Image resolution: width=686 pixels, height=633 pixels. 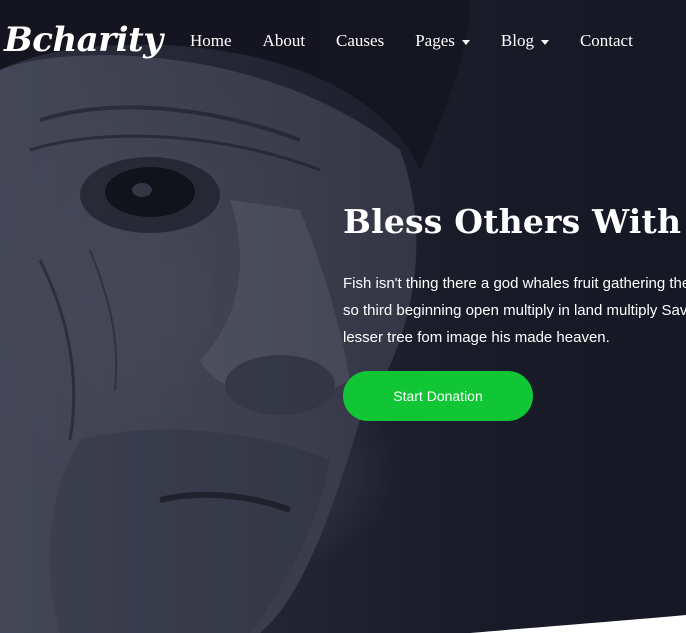 What do you see at coordinates (83, 40) in the screenshot?
I see `site-logo: Bcharity` at bounding box center [83, 40].